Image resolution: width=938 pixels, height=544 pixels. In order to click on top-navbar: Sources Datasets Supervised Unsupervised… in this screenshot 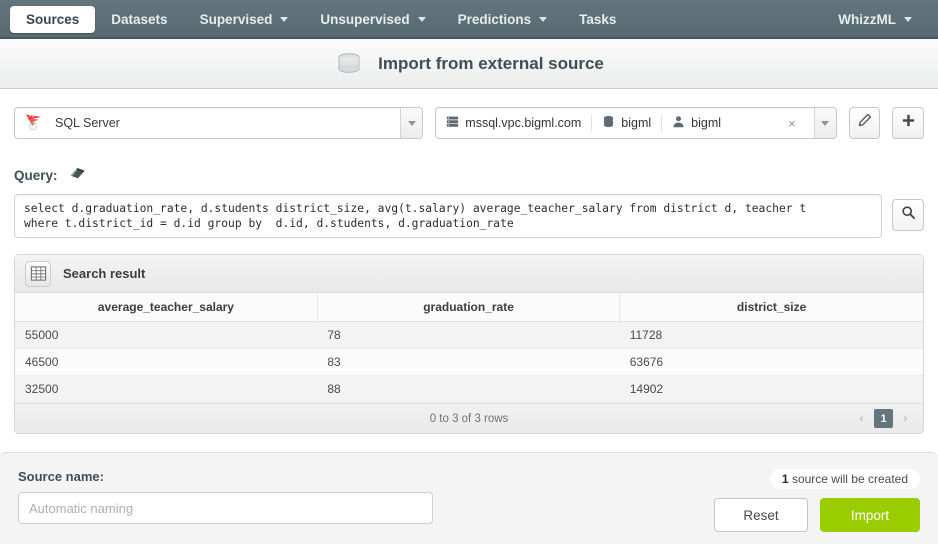, I will do `click(469, 19)`.